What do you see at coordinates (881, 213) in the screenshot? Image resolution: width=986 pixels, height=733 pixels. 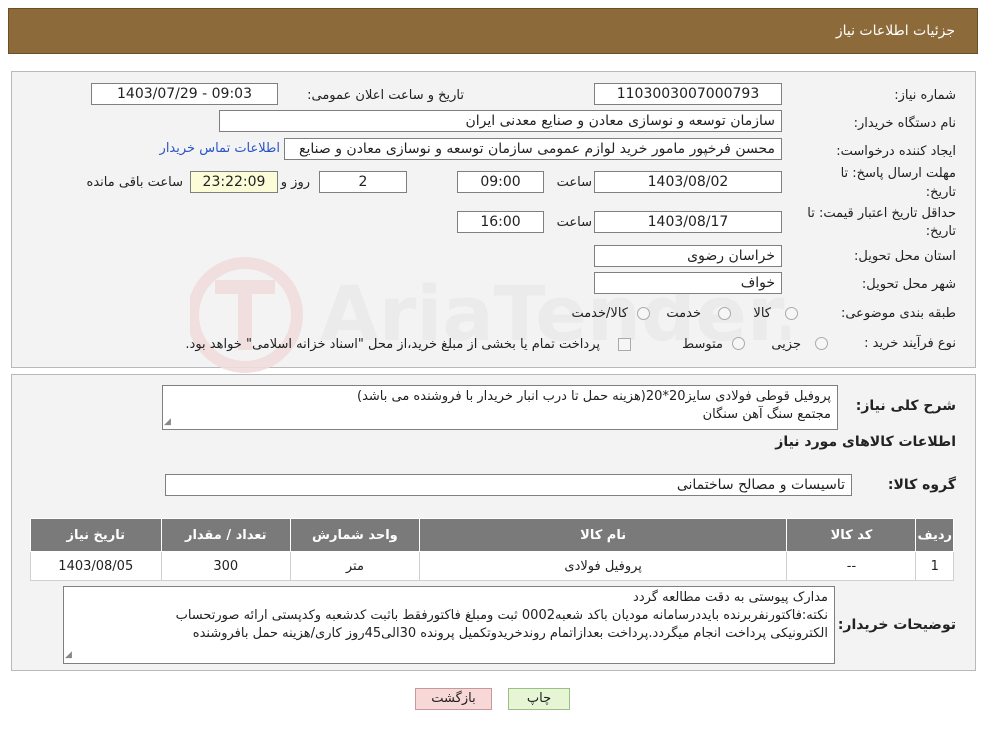 I see `validity-label: حداقل تاریخ اعتبار قیمت: تا` at bounding box center [881, 213].